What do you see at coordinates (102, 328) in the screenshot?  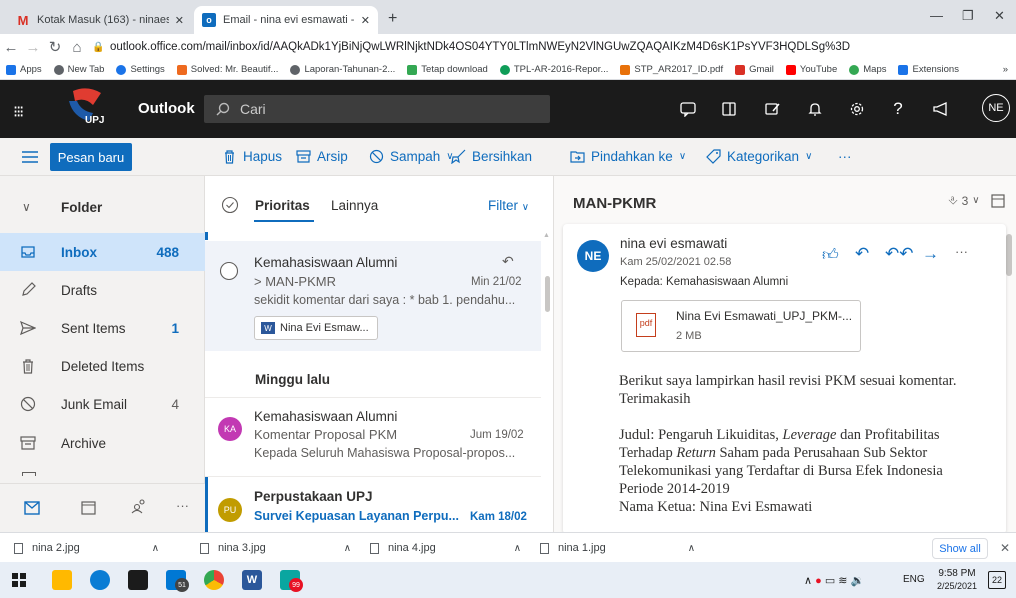 I see `folder-sent: Sent Items 1` at bounding box center [102, 328].